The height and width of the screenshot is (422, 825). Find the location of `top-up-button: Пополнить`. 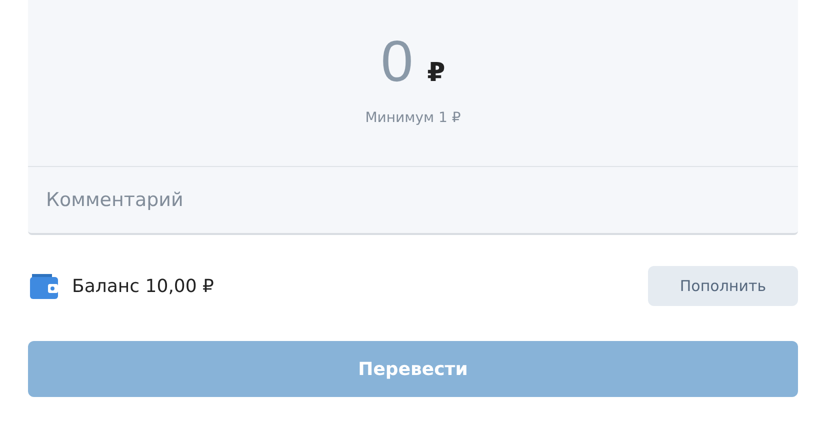

top-up-button: Пополнить is located at coordinates (723, 286).